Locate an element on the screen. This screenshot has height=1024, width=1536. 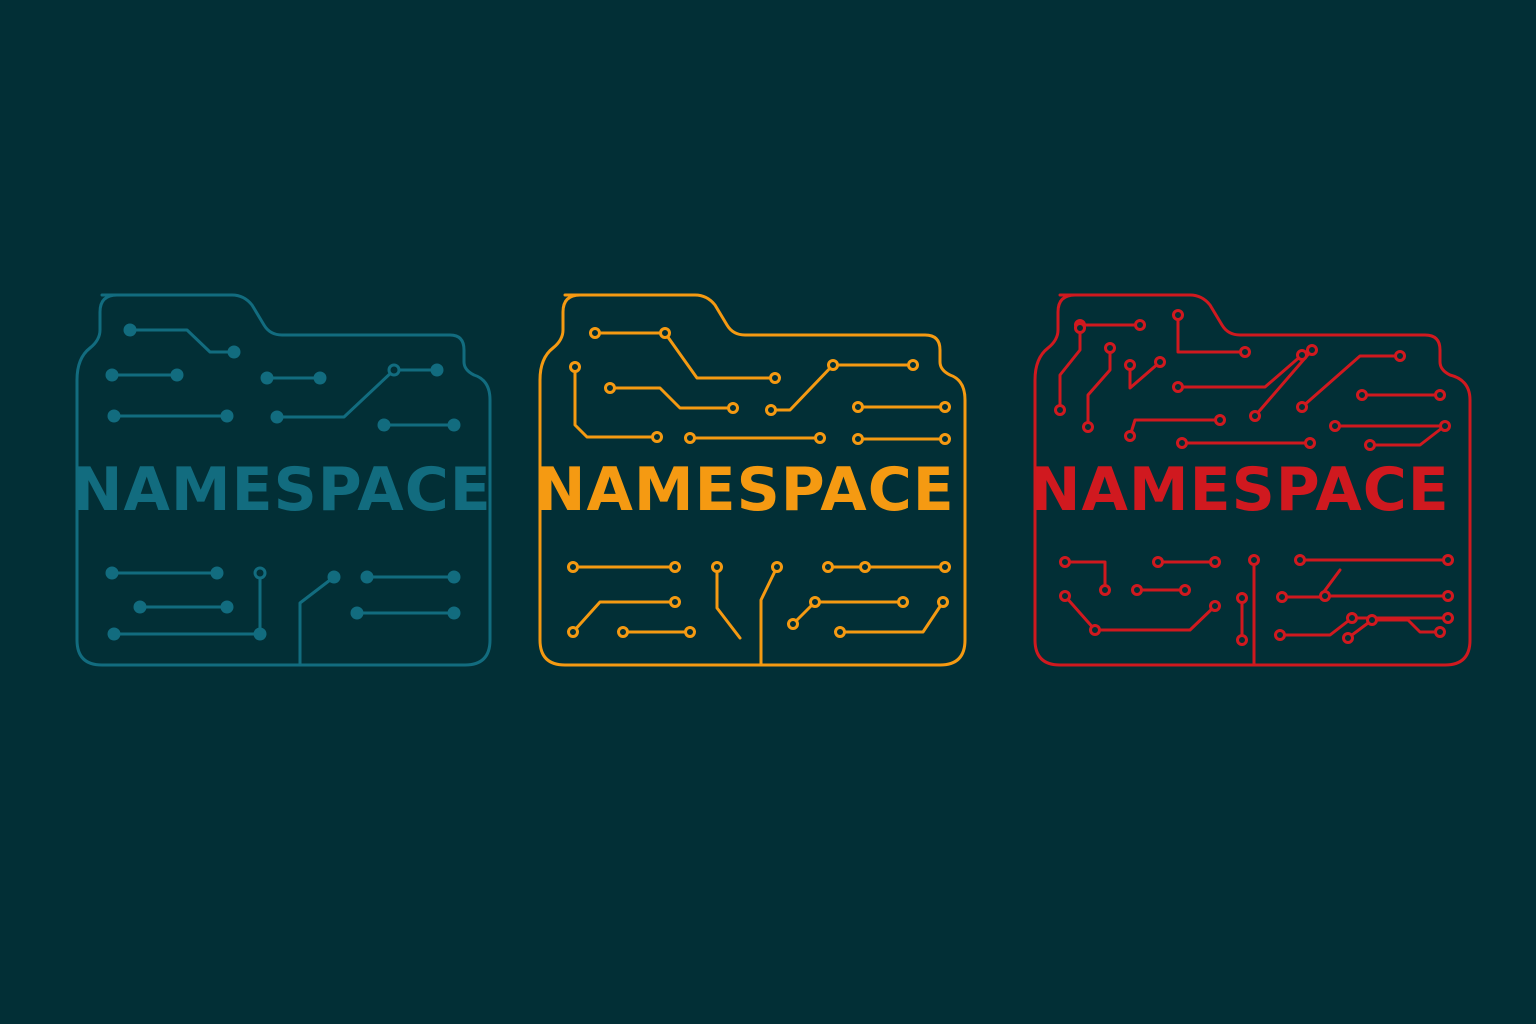
logo-teal: NAMESPACE is located at coordinates (282, 481).